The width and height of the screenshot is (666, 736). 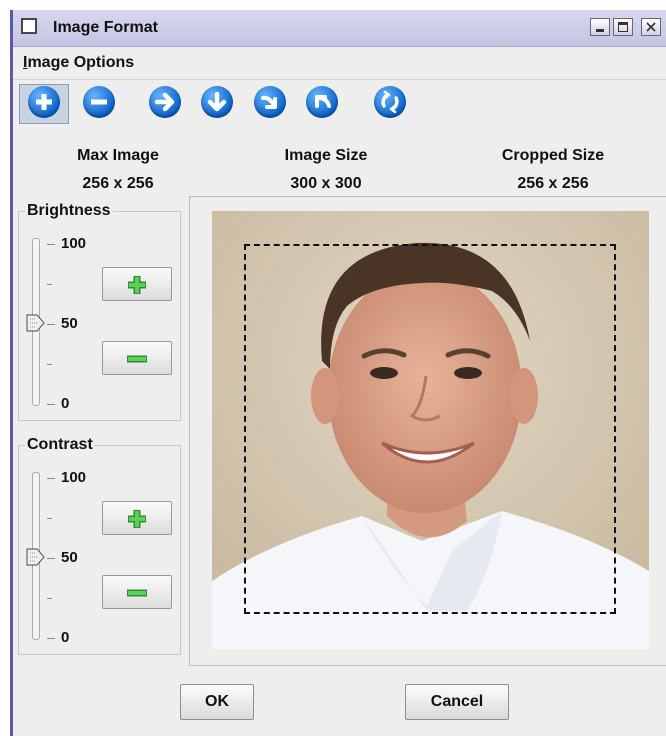 I want to click on reset-button, so click(x=390, y=102).